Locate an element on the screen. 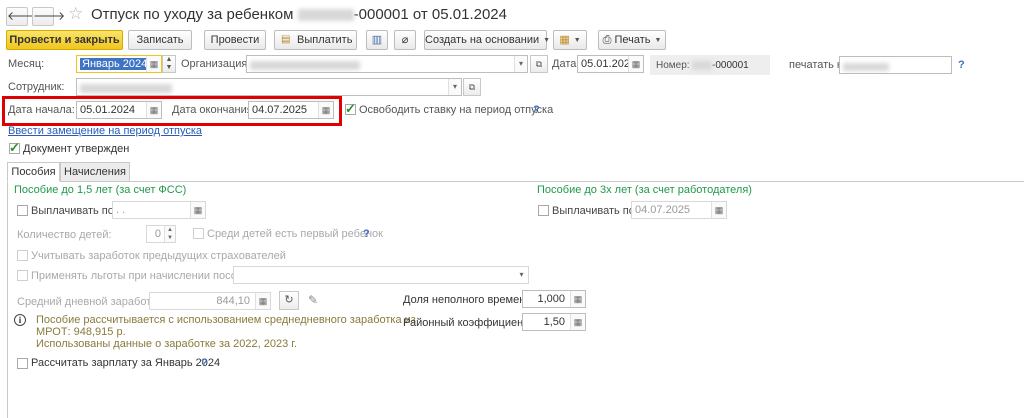  month-stepper: ▲ ▼ is located at coordinates (169, 64).